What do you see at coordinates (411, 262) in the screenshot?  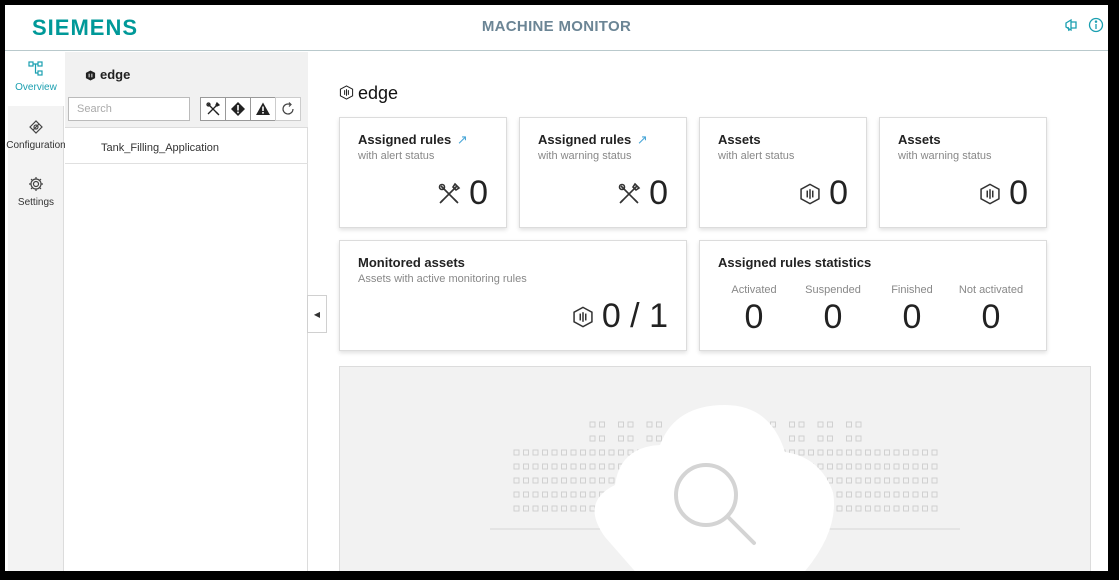 I see `card-title: Monitored assets` at bounding box center [411, 262].